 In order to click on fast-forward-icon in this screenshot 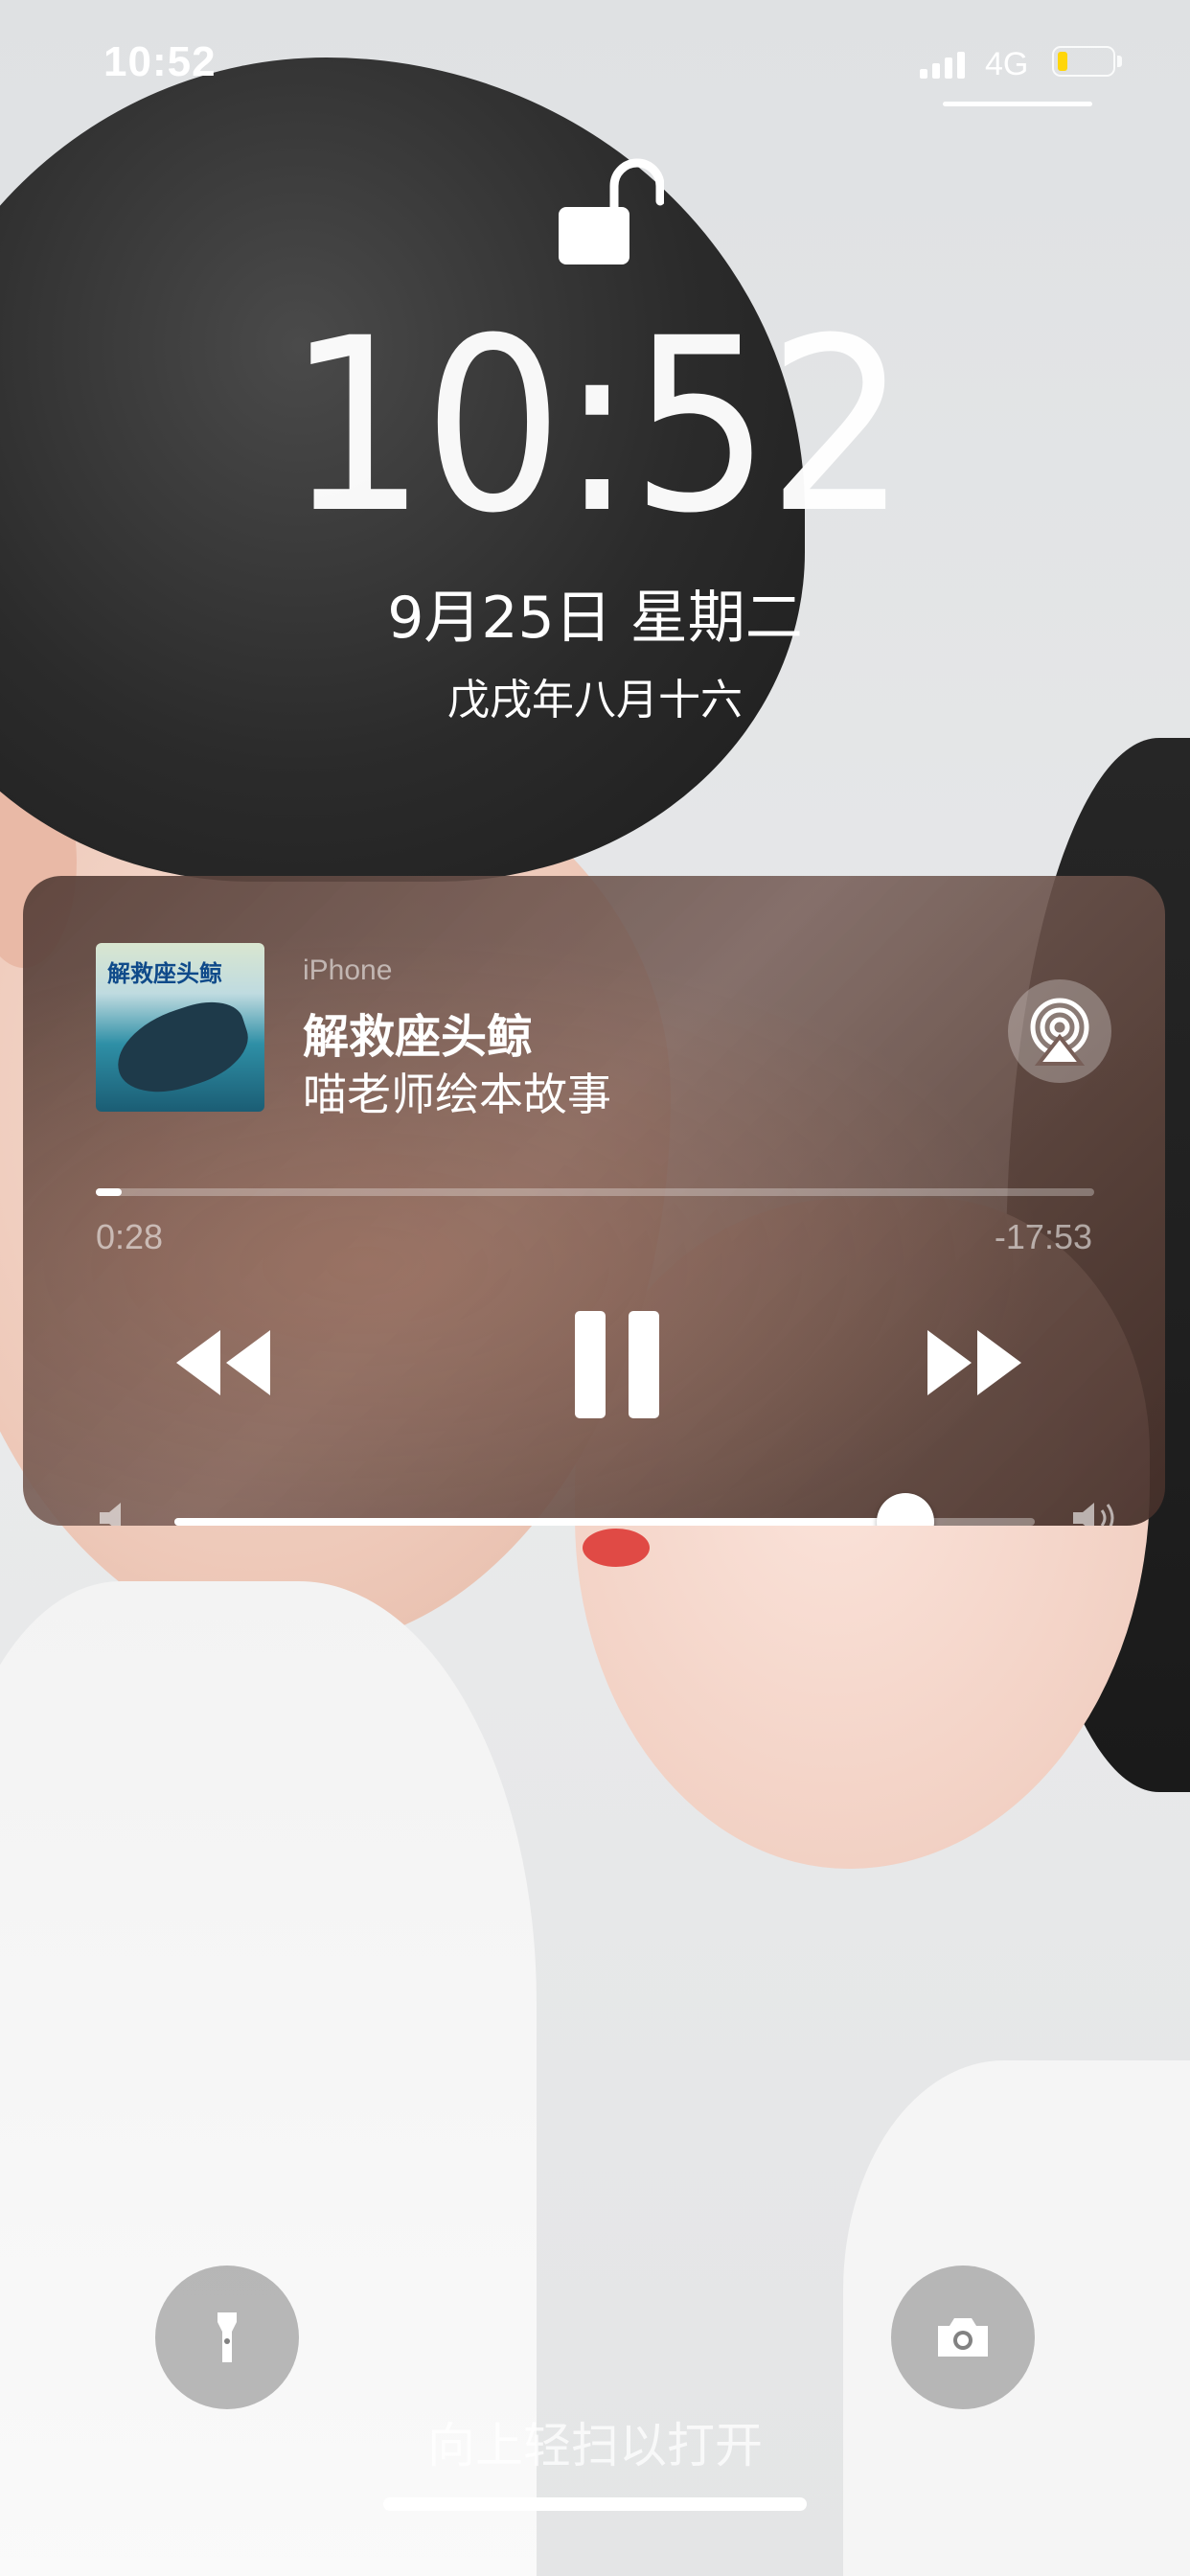, I will do `click(974, 1362)`.